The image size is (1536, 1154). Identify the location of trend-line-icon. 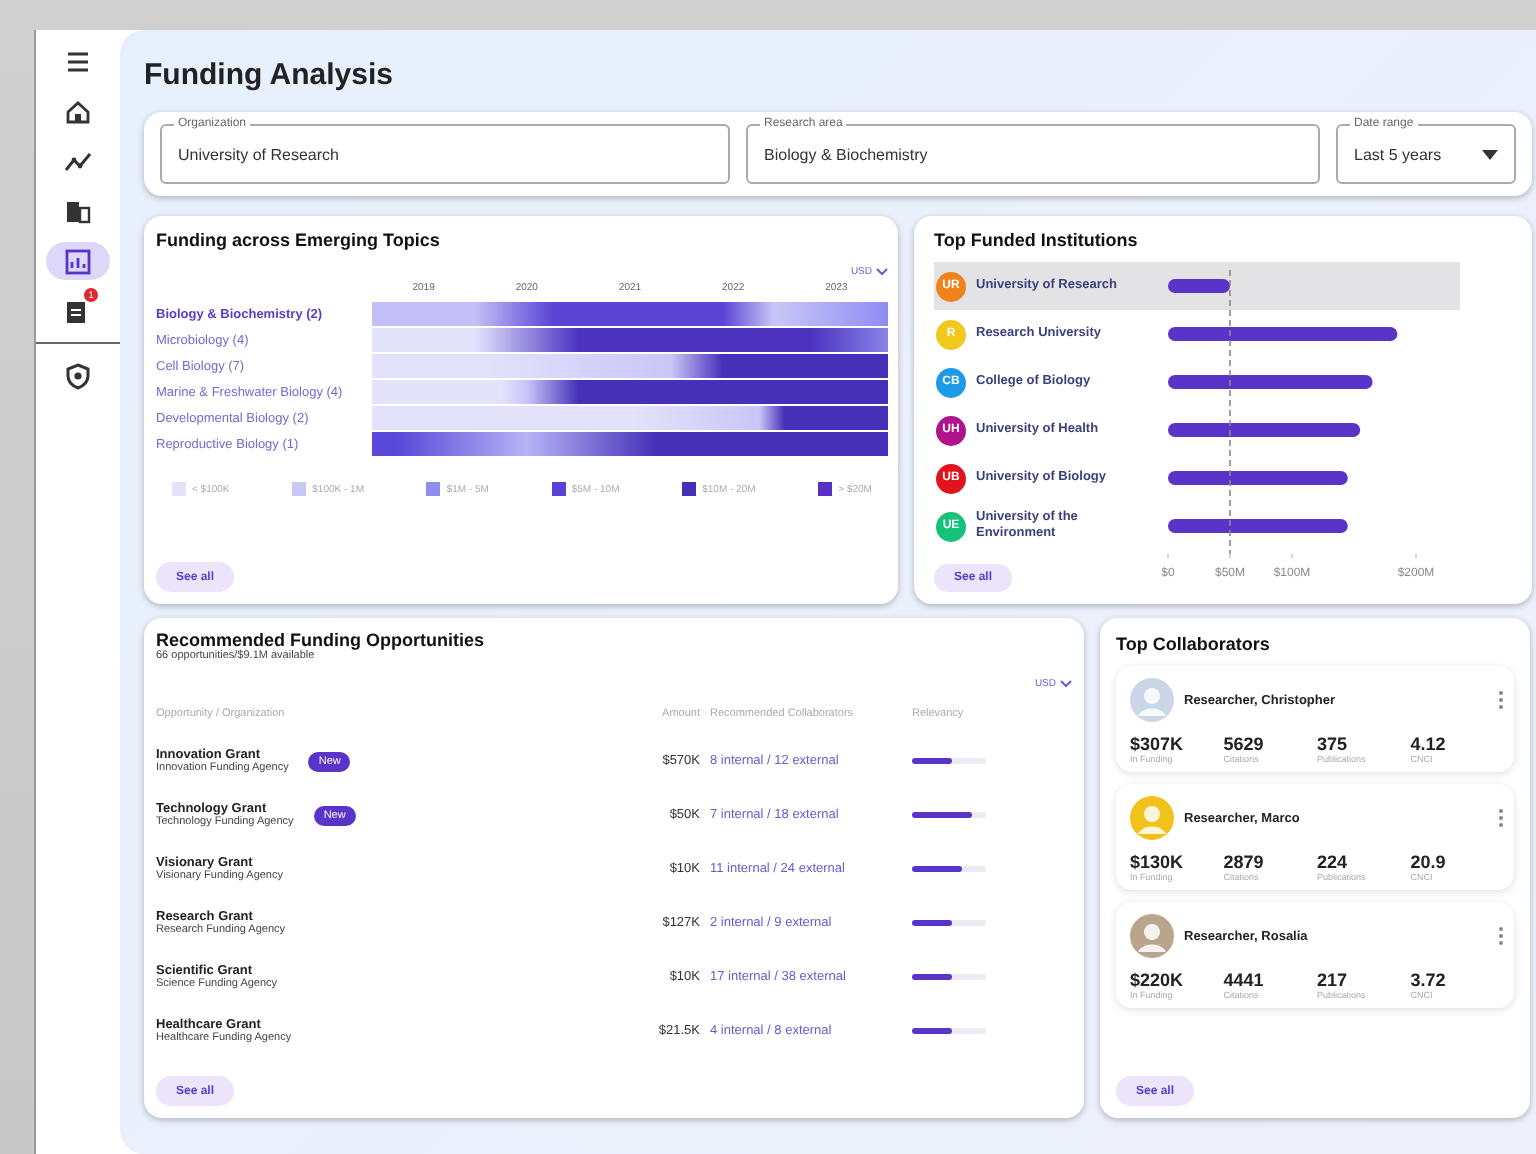
(78, 161).